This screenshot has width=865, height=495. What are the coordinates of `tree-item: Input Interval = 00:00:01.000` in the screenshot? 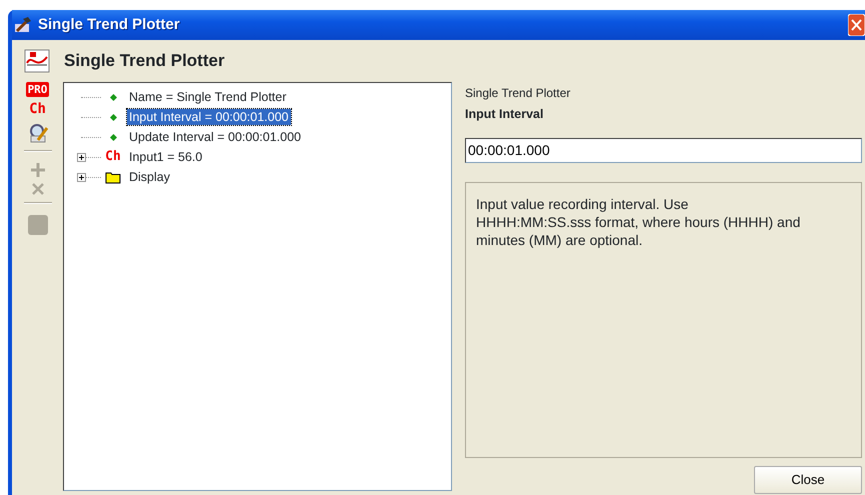 It's located at (208, 117).